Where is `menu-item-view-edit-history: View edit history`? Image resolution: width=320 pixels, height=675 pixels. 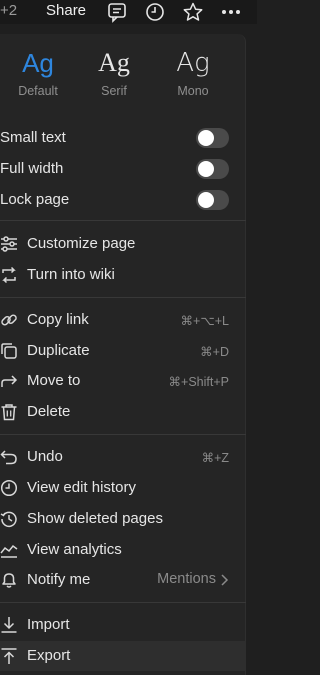 menu-item-view-edit-history: View edit history is located at coordinates (123, 488).